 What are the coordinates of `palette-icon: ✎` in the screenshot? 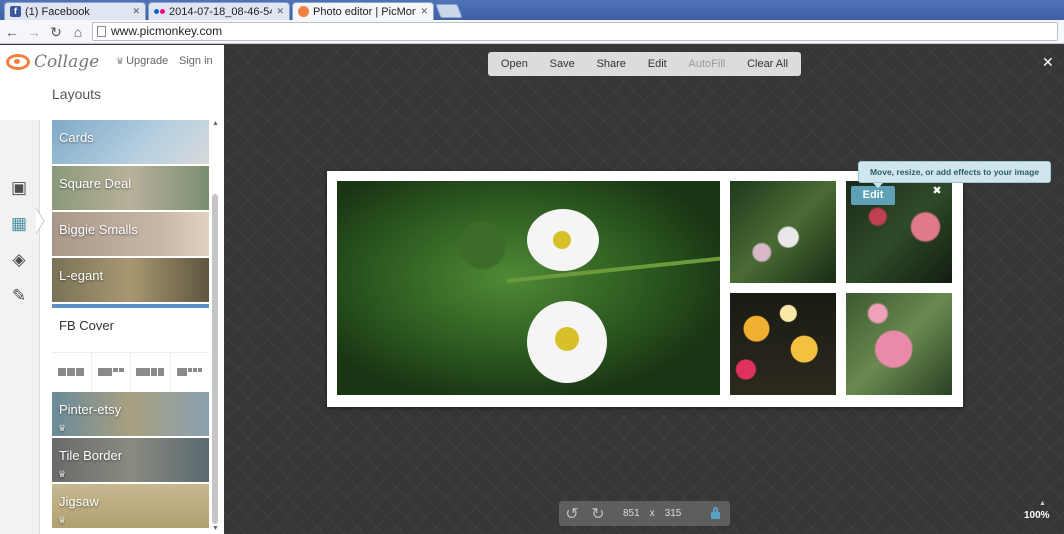 It's located at (19, 296).